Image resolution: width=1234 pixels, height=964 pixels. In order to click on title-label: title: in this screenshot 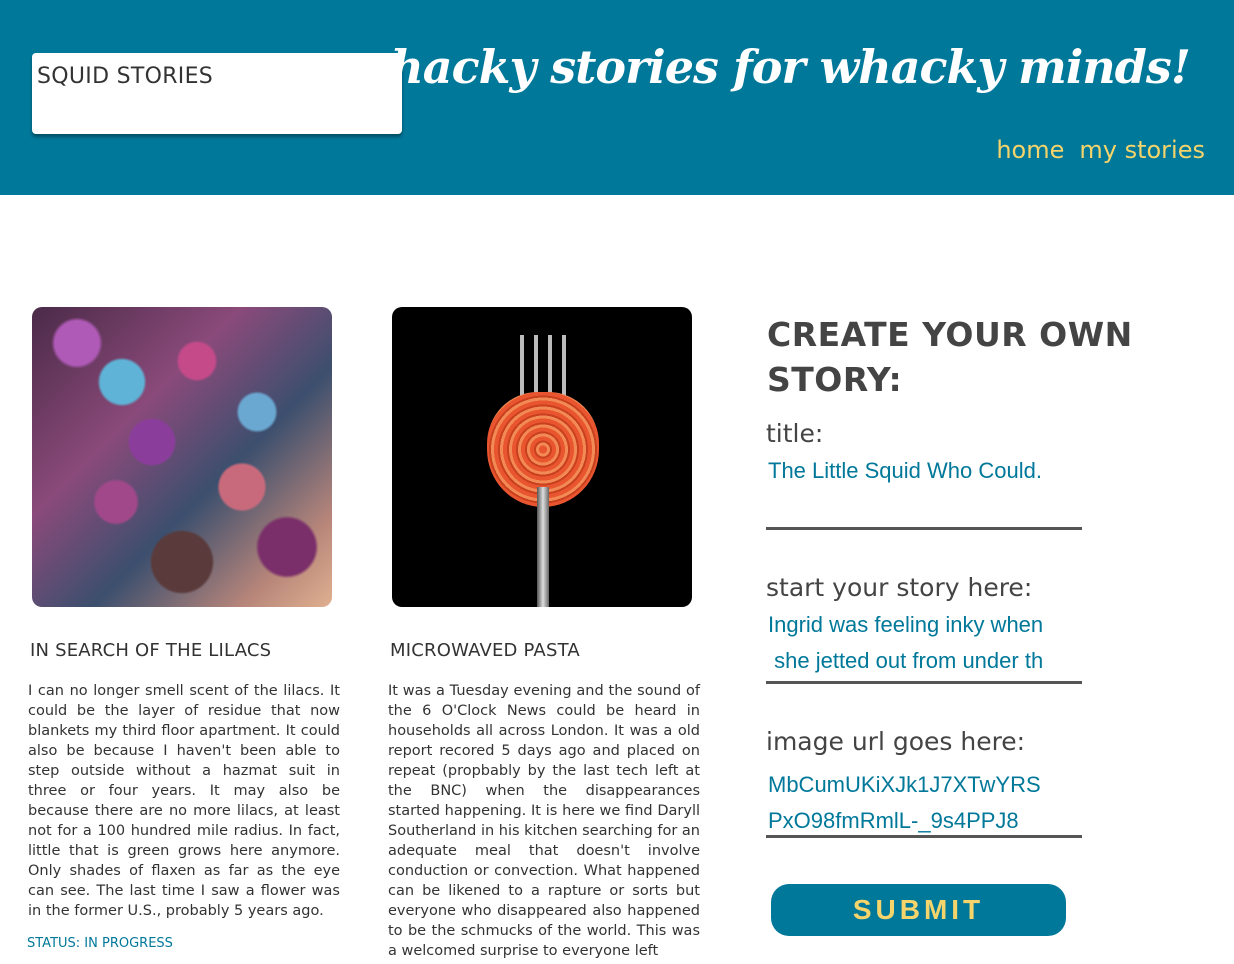, I will do `click(795, 433)`.